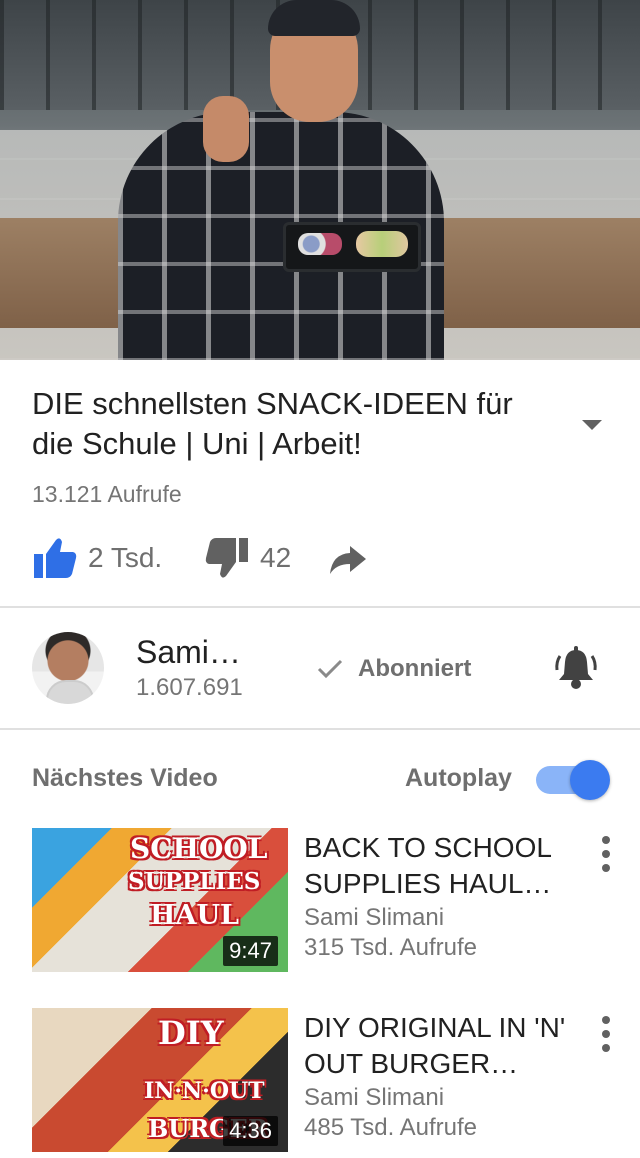  What do you see at coordinates (458, 778) in the screenshot?
I see `autoplay-label: Autoplay` at bounding box center [458, 778].